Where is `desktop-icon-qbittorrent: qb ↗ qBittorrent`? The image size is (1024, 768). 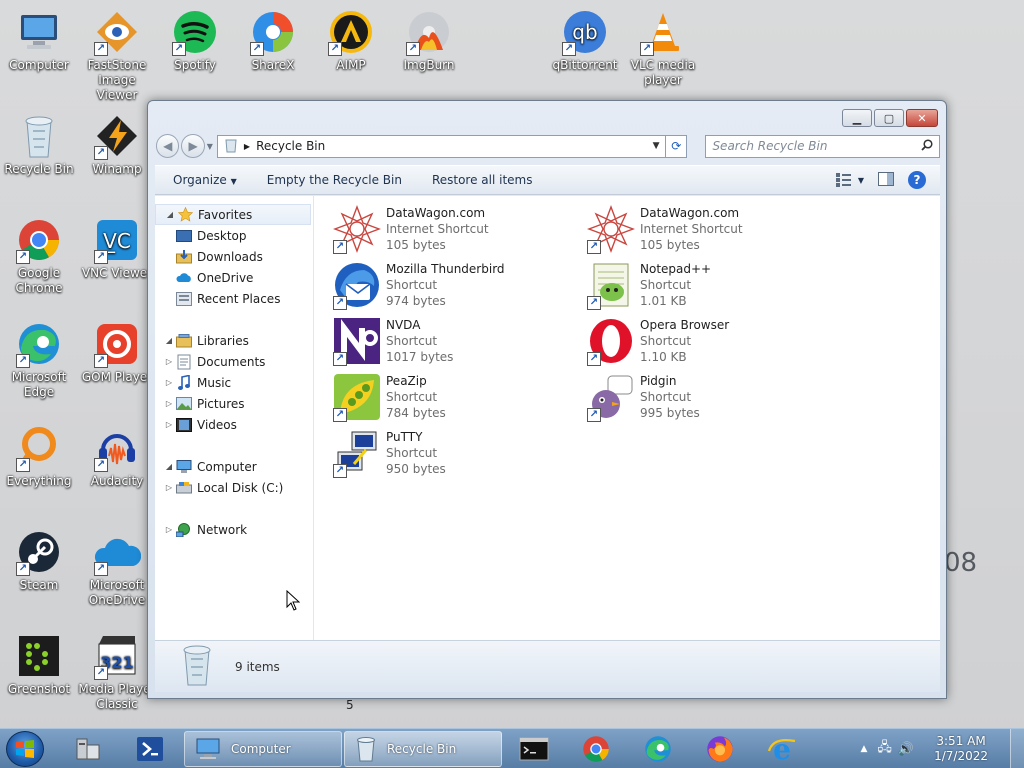
desktop-icon-qbittorrent: qb ↗ qBittorrent is located at coordinates (585, 40).